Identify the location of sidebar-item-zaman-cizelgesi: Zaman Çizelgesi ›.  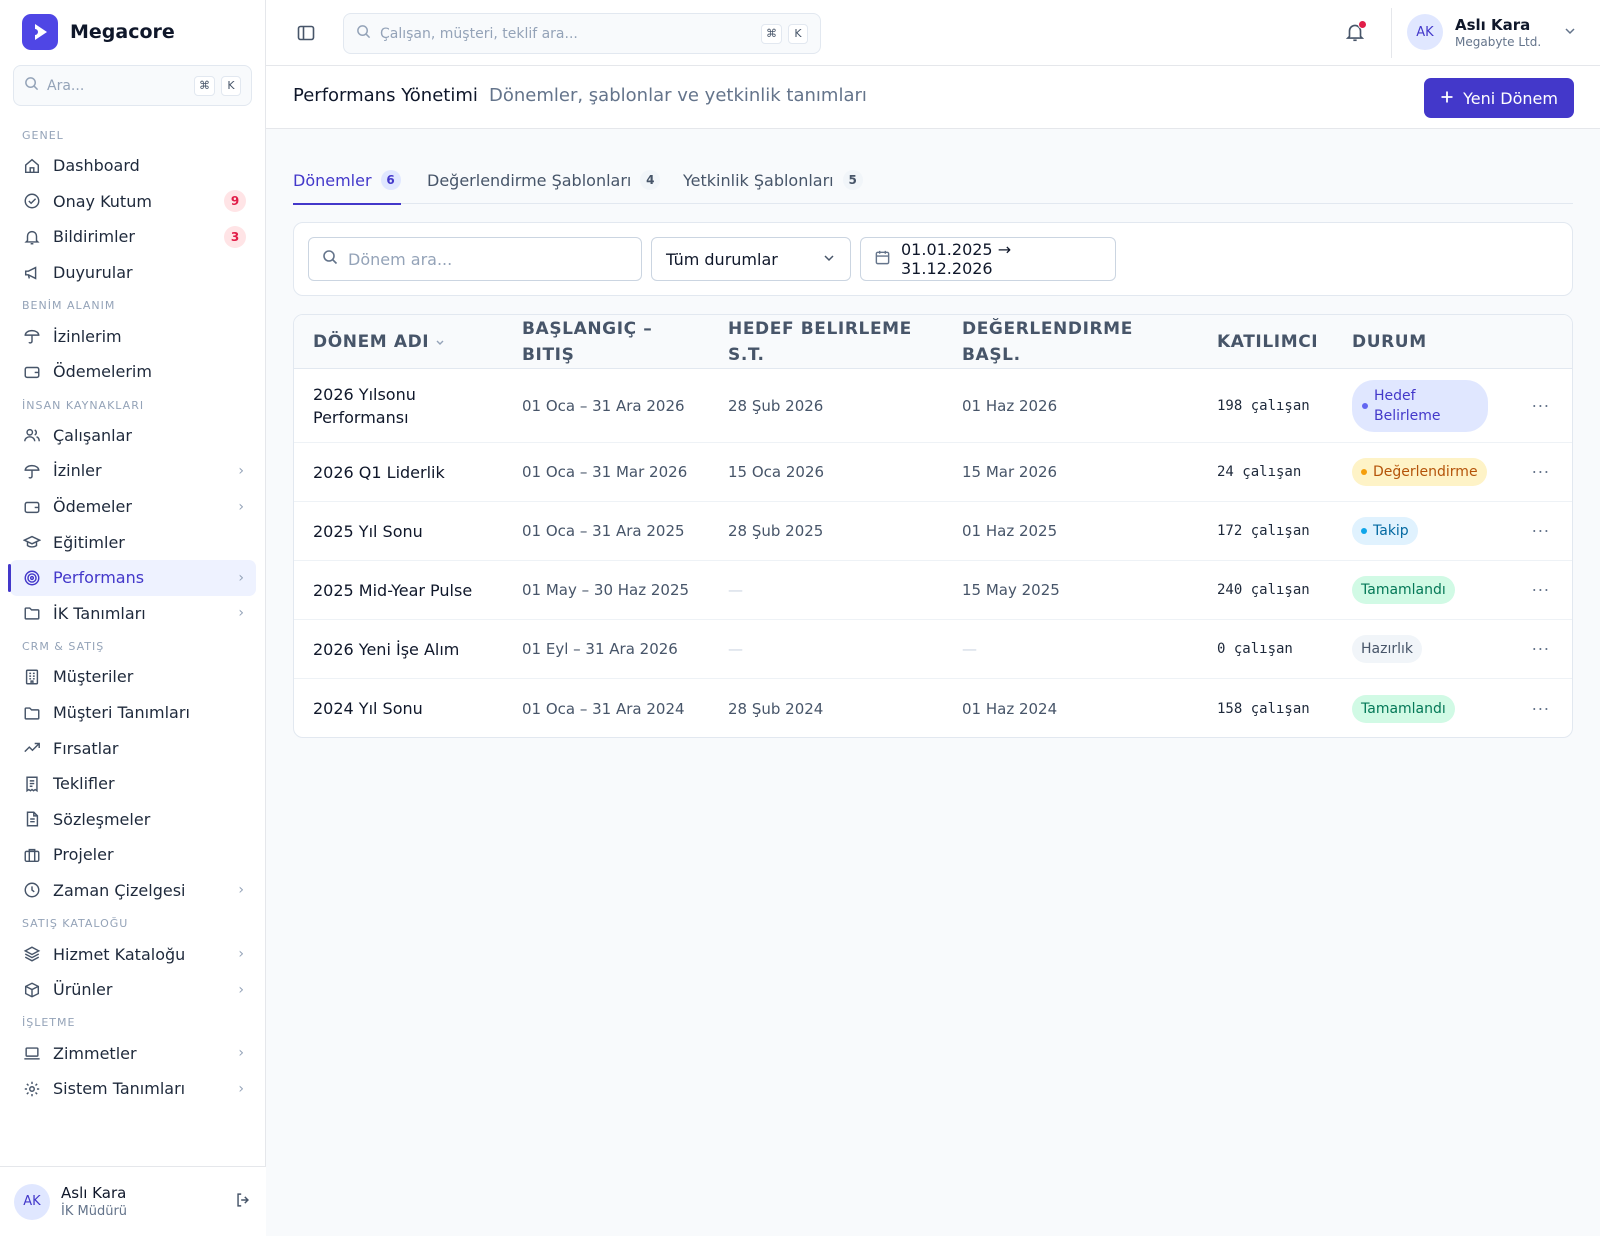
(133, 891).